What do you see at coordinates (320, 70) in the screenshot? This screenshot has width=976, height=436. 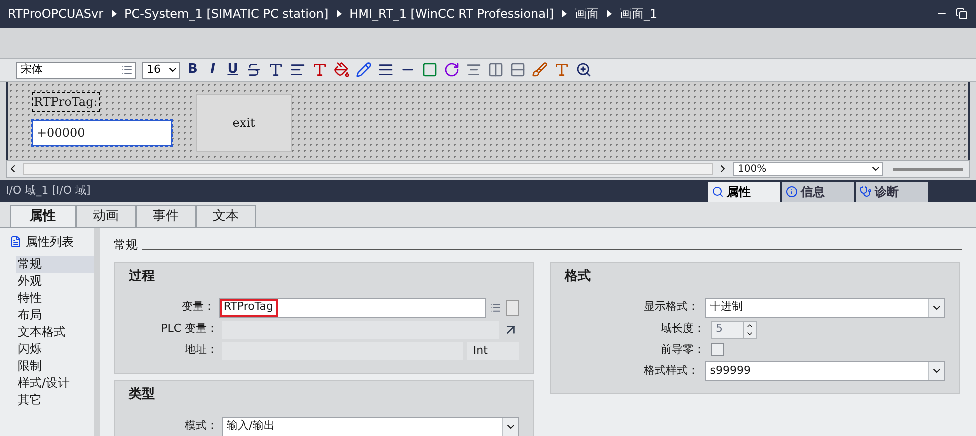 I see `text-color-icon` at bounding box center [320, 70].